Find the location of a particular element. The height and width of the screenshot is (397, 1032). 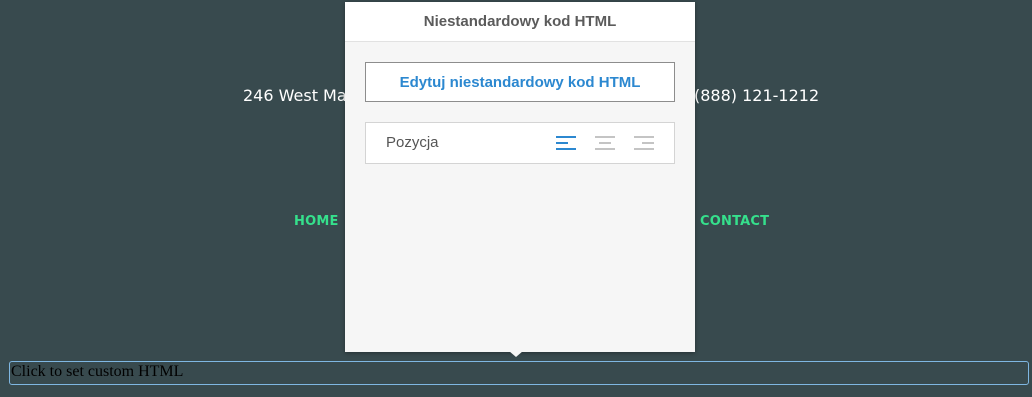

address-text: 246 West Ma is located at coordinates (295, 95).